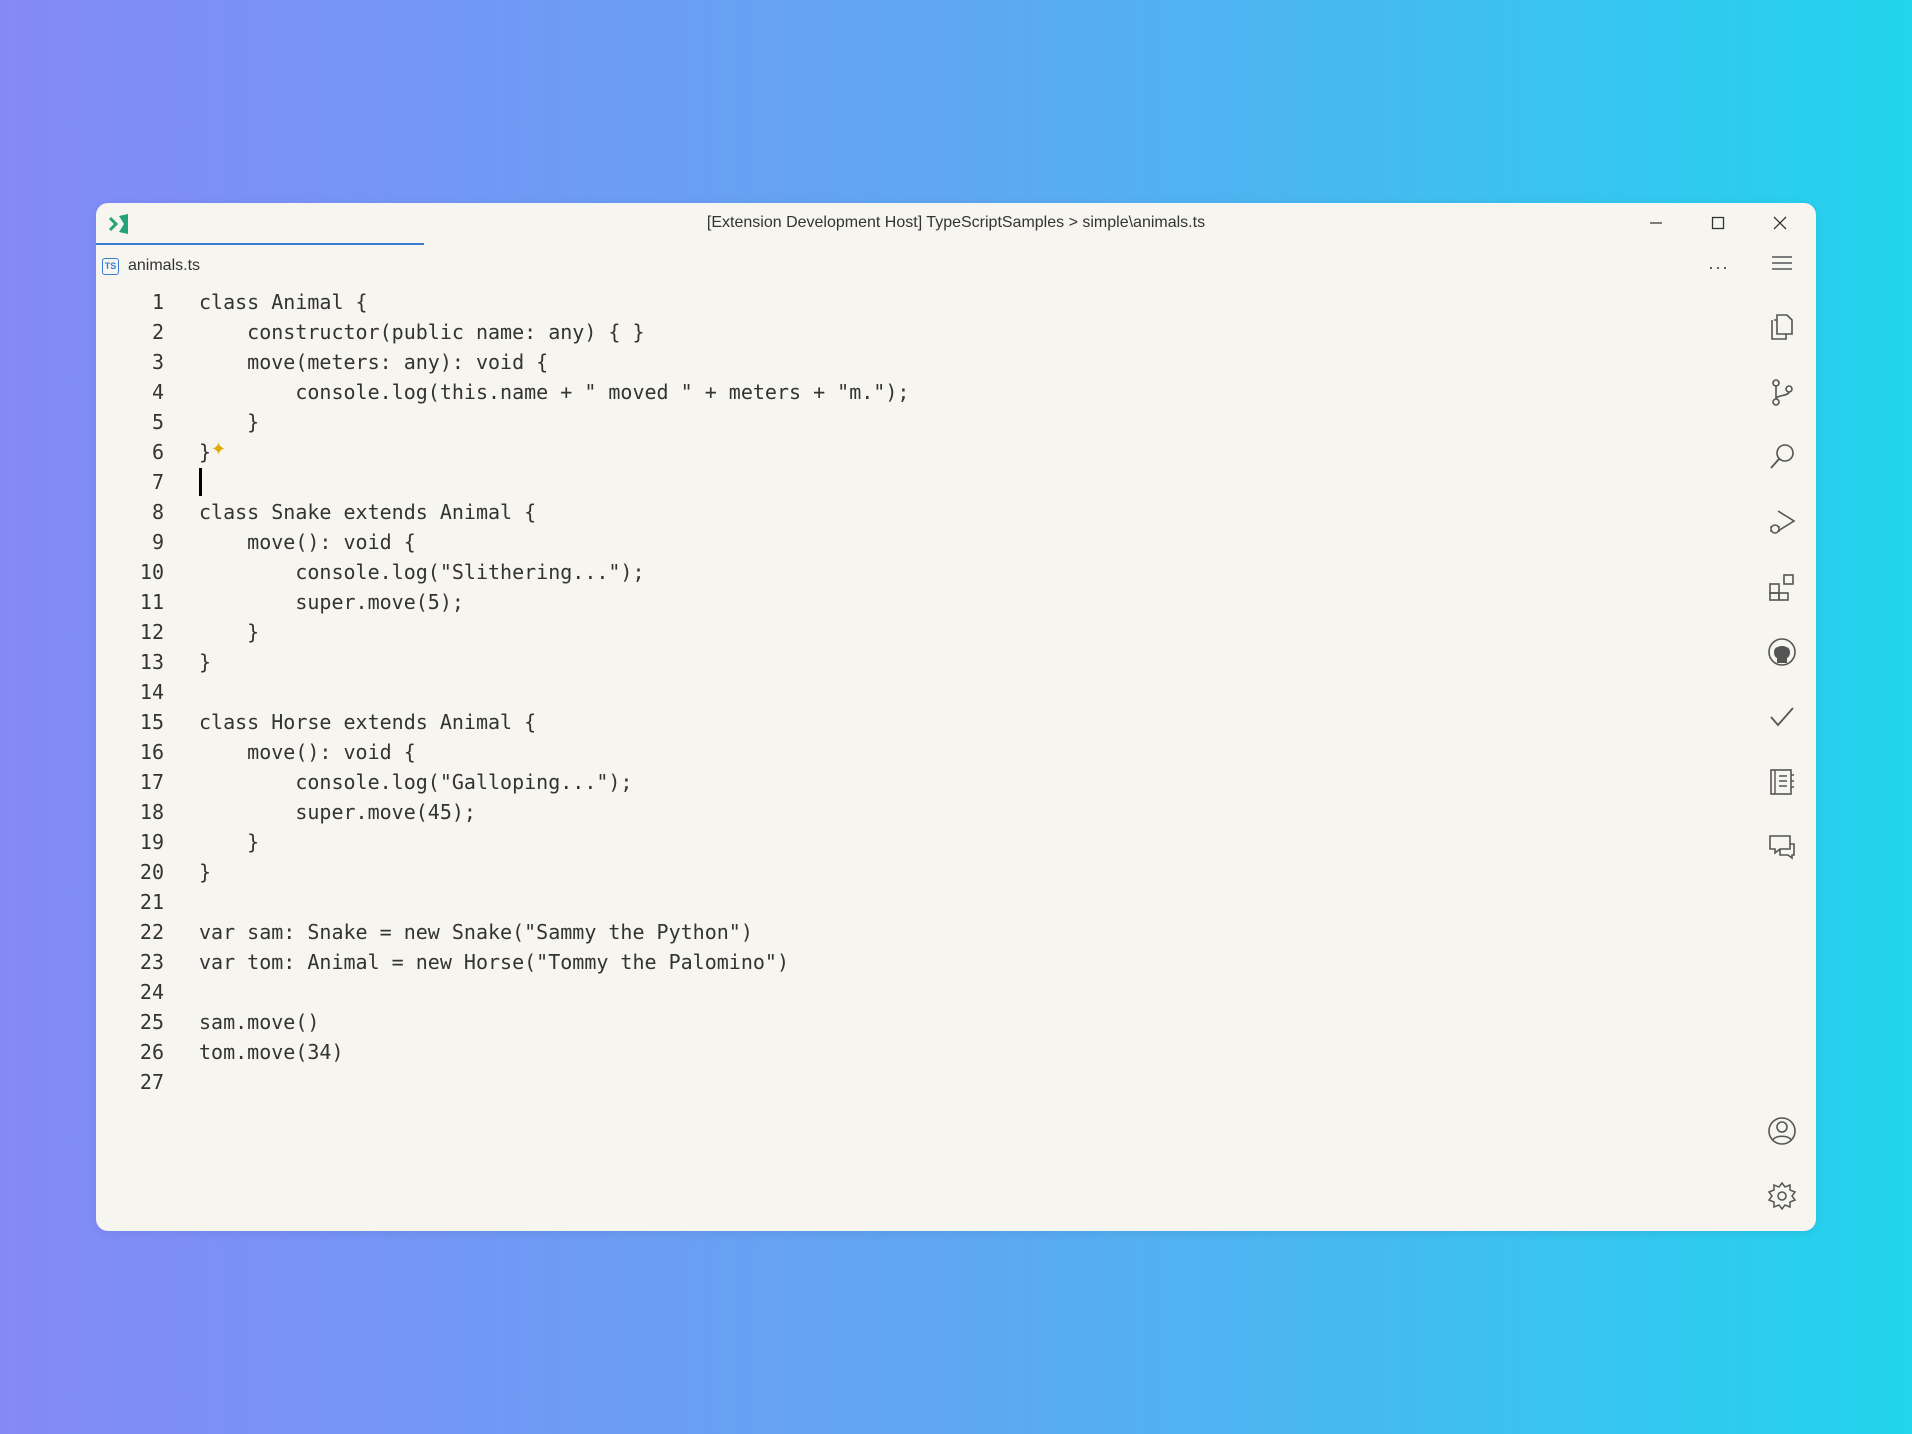 This screenshot has width=1912, height=1434. I want to click on code-line: console.log("Slithering...");, so click(422, 572).